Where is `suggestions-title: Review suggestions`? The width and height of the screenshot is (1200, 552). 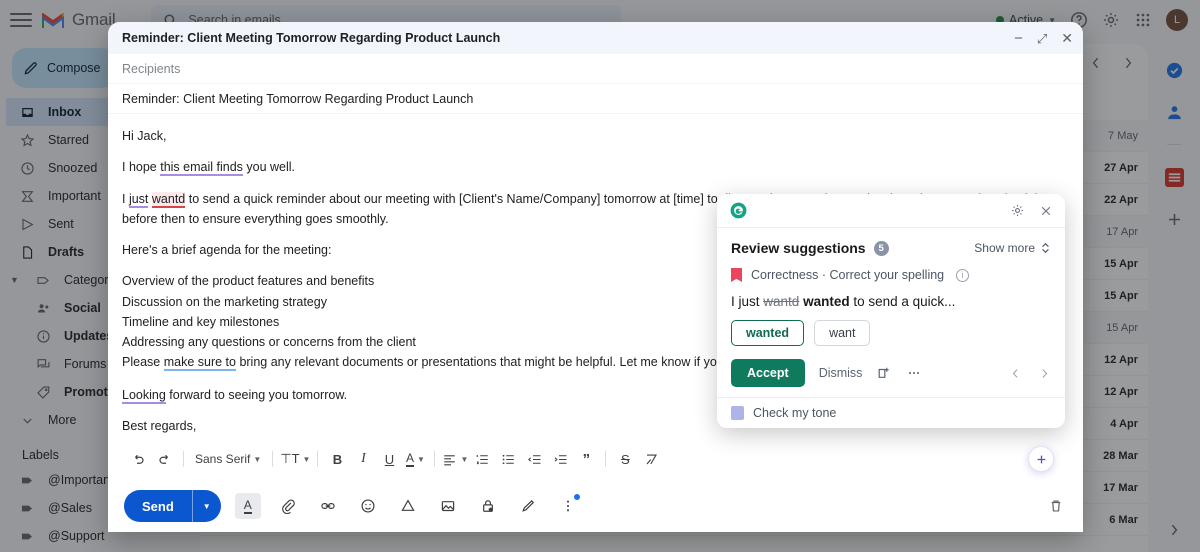 suggestions-title: Review suggestions is located at coordinates (798, 248).